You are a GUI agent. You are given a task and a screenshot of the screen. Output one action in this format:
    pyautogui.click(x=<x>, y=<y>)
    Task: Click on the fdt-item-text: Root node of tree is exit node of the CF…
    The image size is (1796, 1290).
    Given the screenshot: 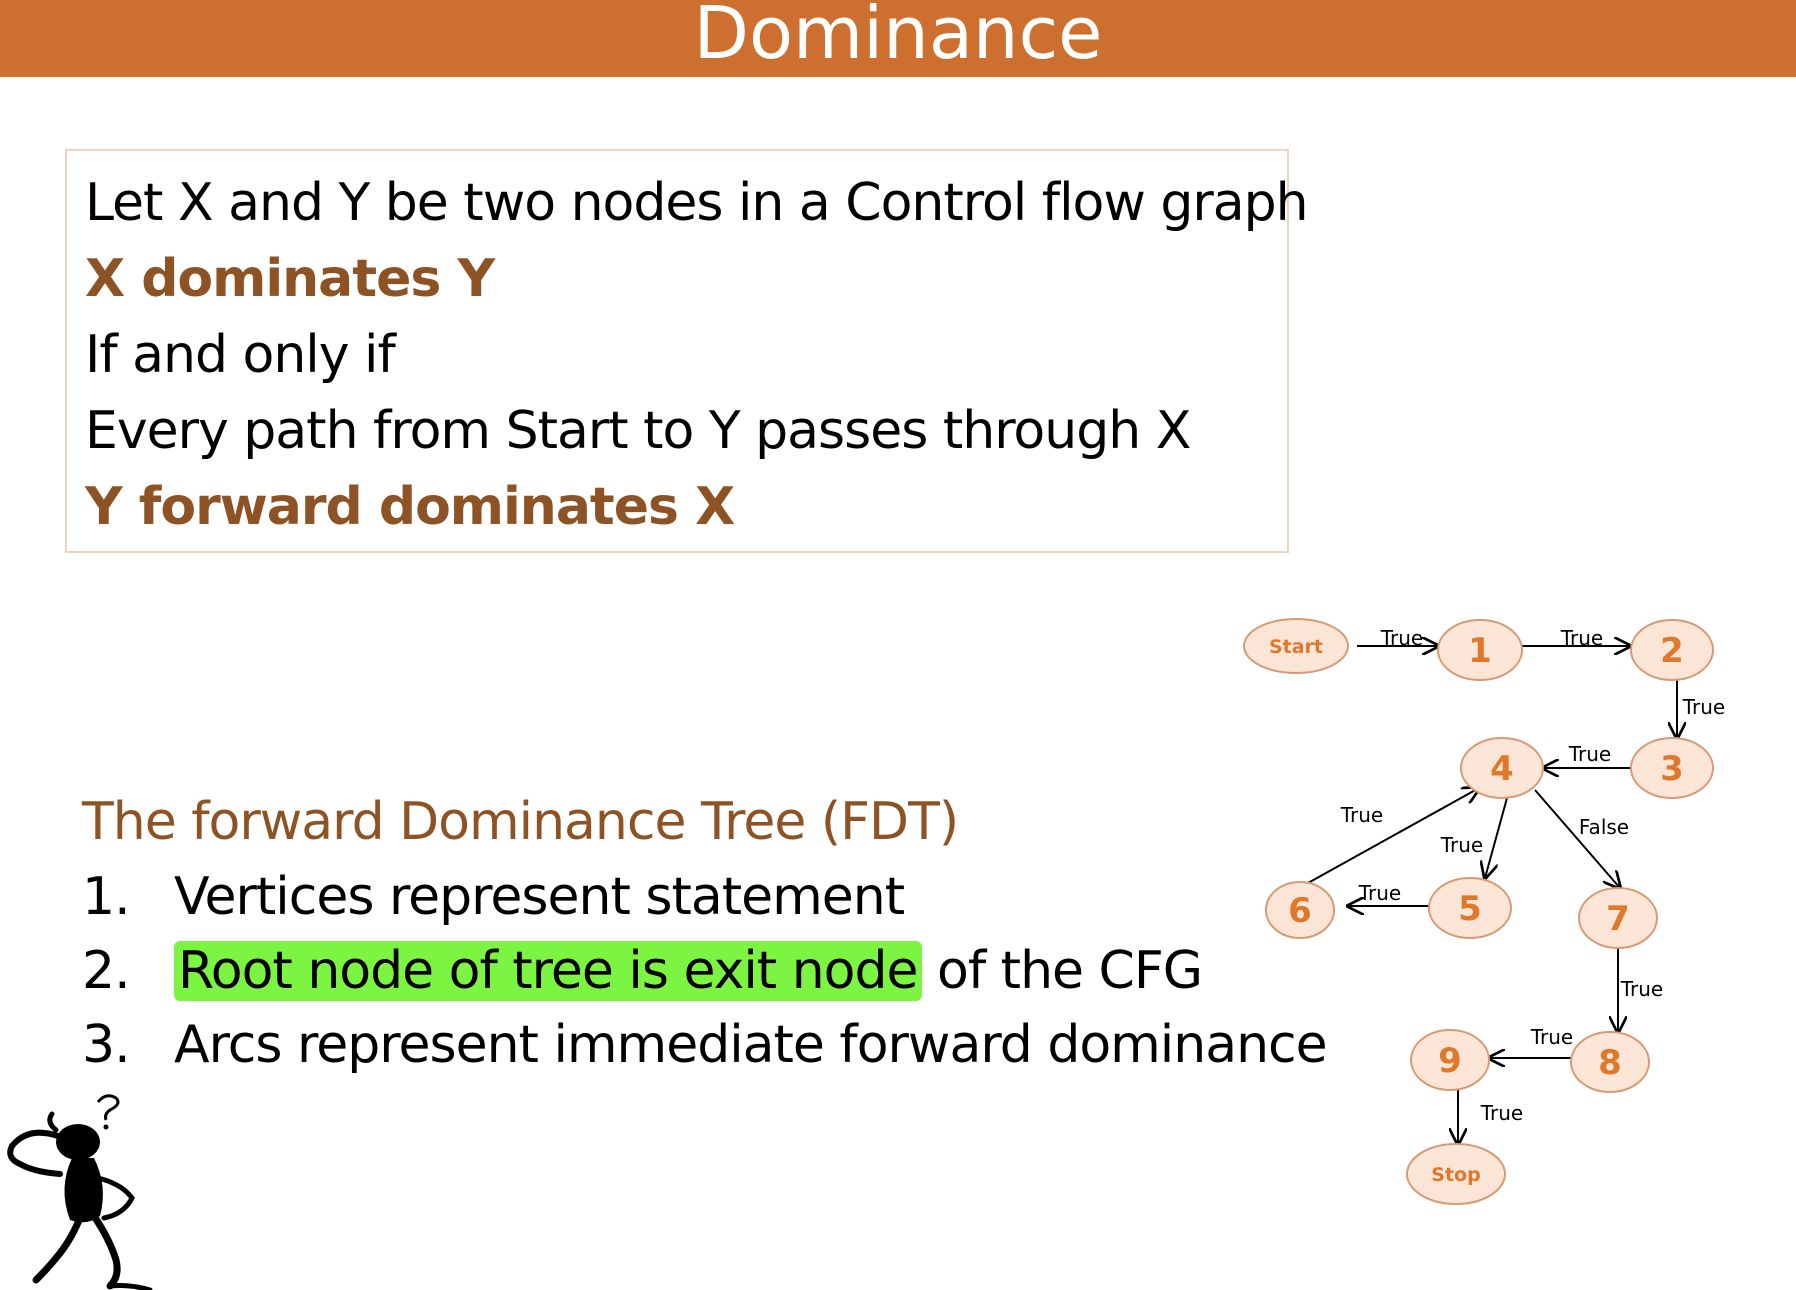 What is the action you would take?
    pyautogui.click(x=688, y=971)
    